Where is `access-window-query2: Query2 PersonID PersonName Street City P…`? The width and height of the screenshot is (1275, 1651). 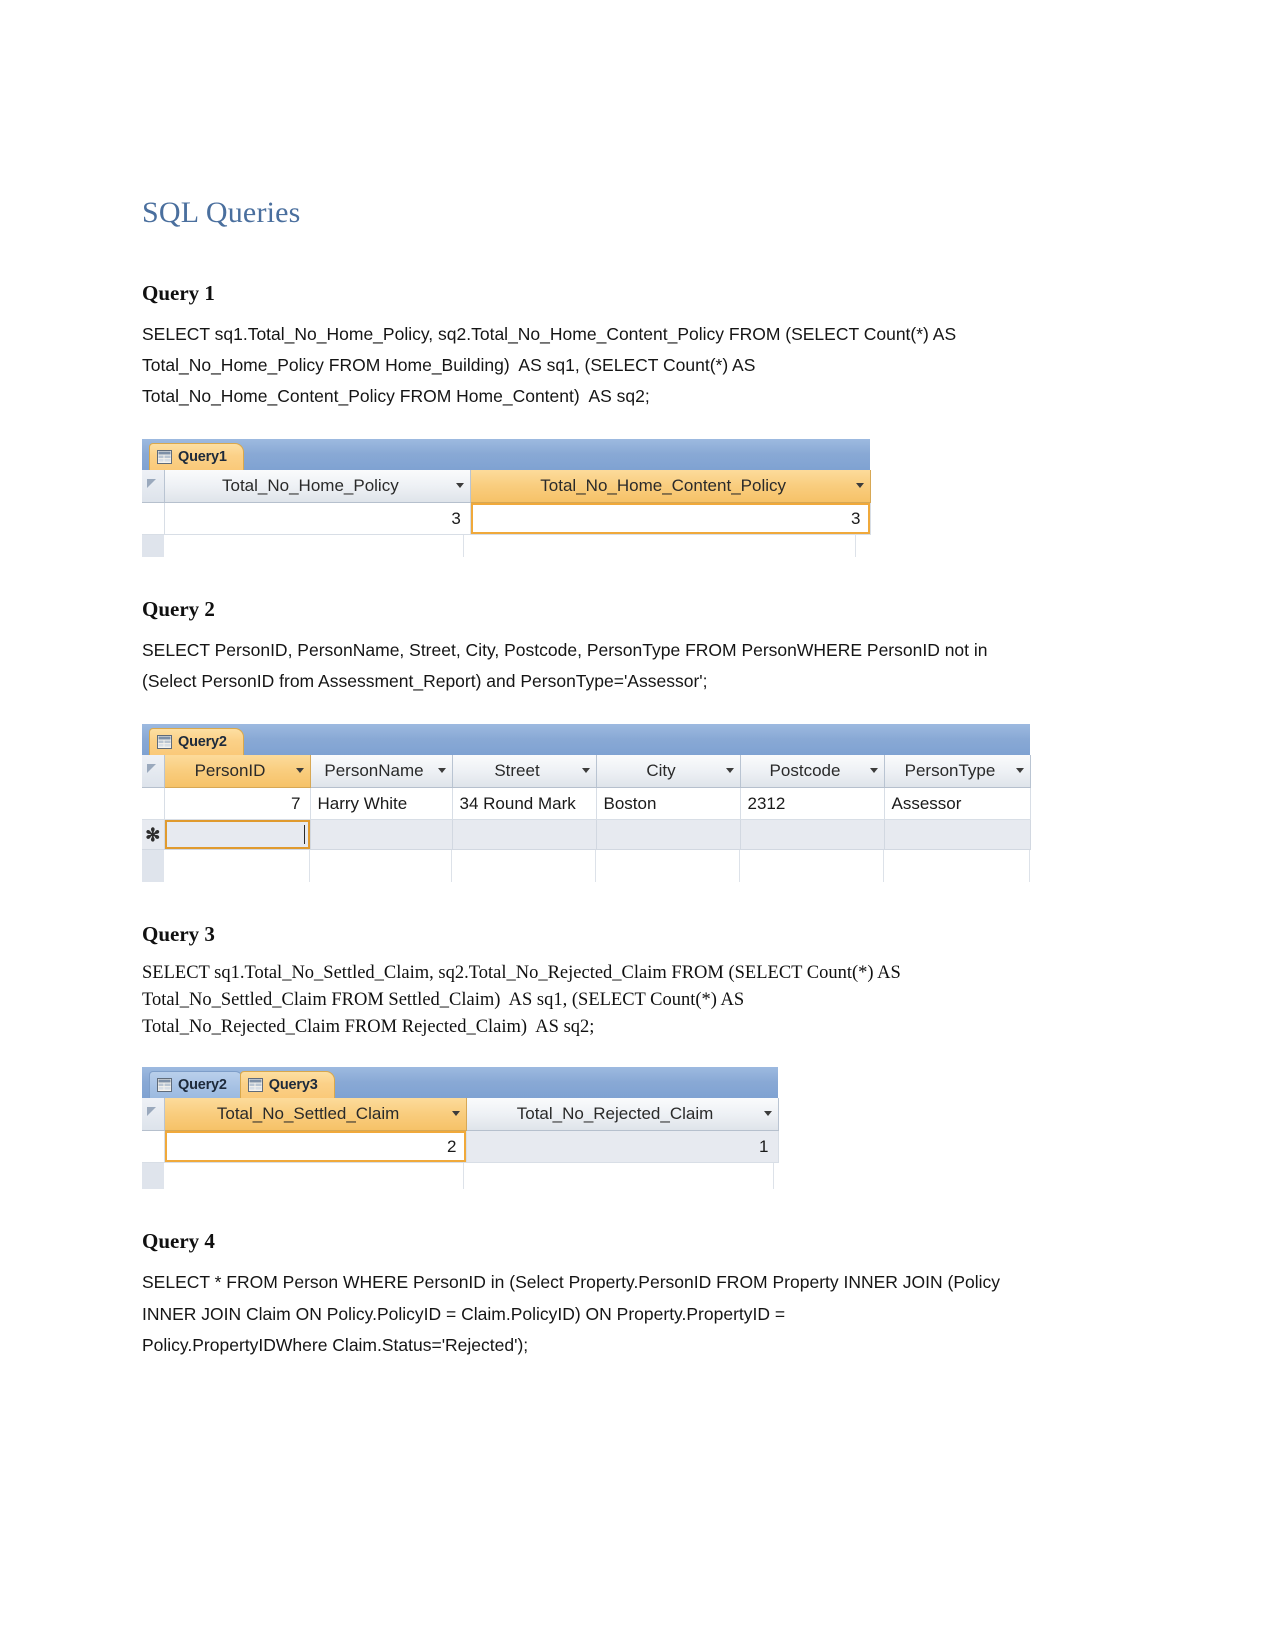 access-window-query2: Query2 PersonID PersonName Street City P… is located at coordinates (586, 803).